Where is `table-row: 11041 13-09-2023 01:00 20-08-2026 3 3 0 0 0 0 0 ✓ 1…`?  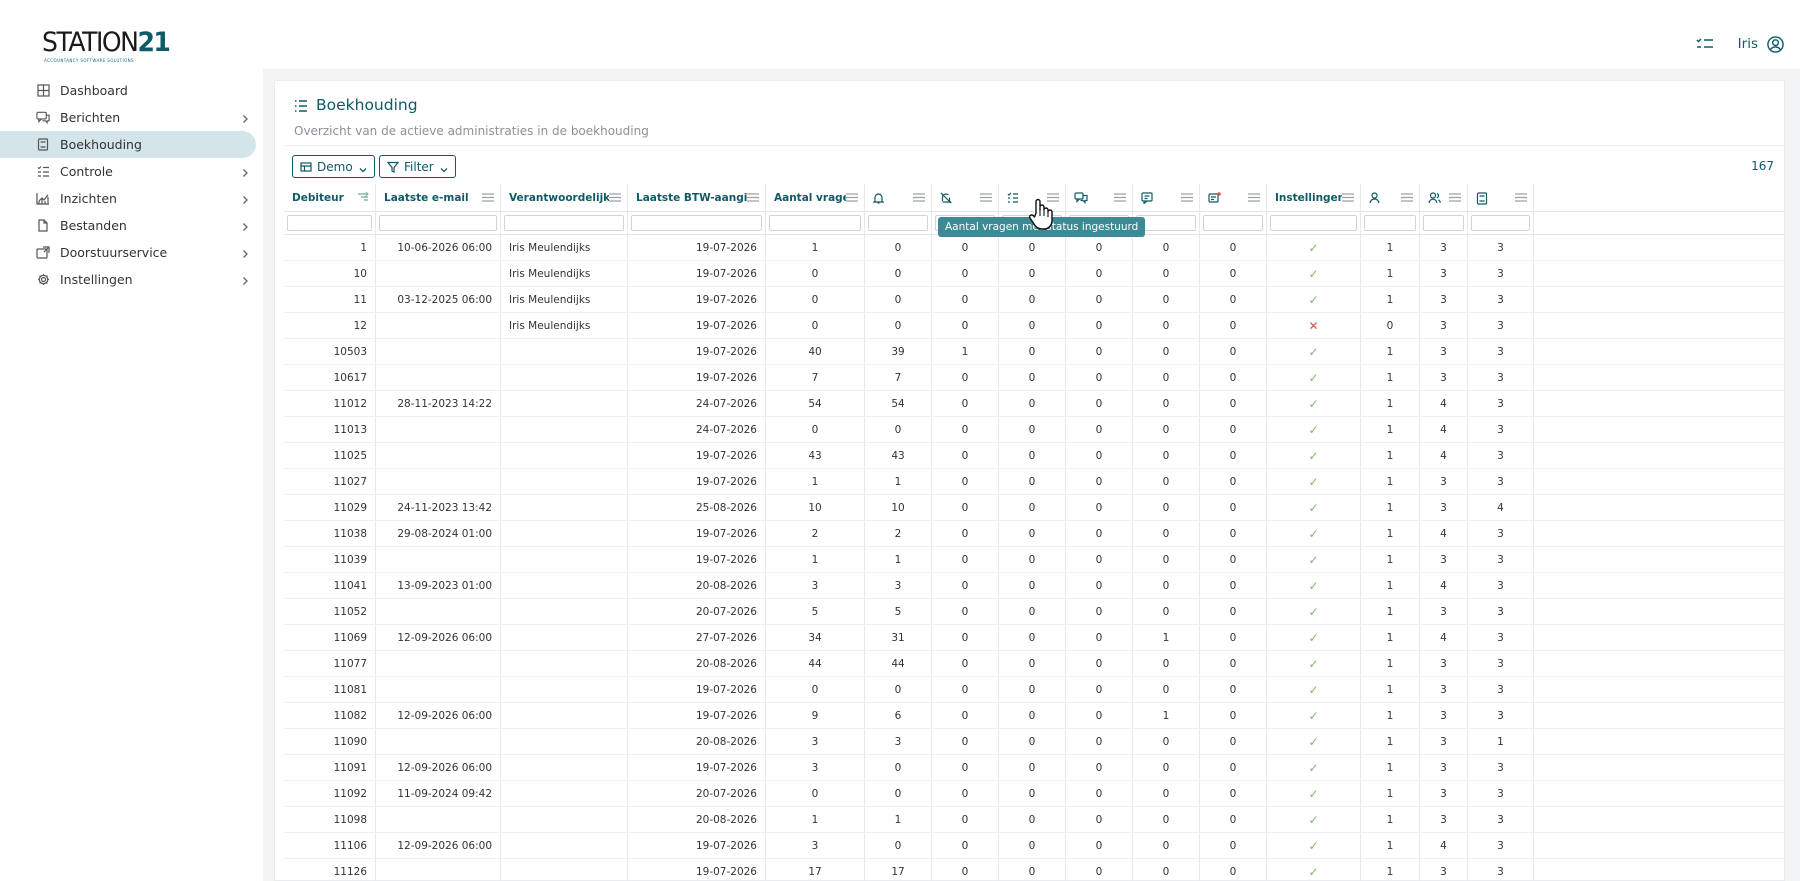 table-row: 11041 13-09-2023 01:00 20-08-2026 3 3 0 0 0 0 0 ✓ 1… is located at coordinates (1034, 586).